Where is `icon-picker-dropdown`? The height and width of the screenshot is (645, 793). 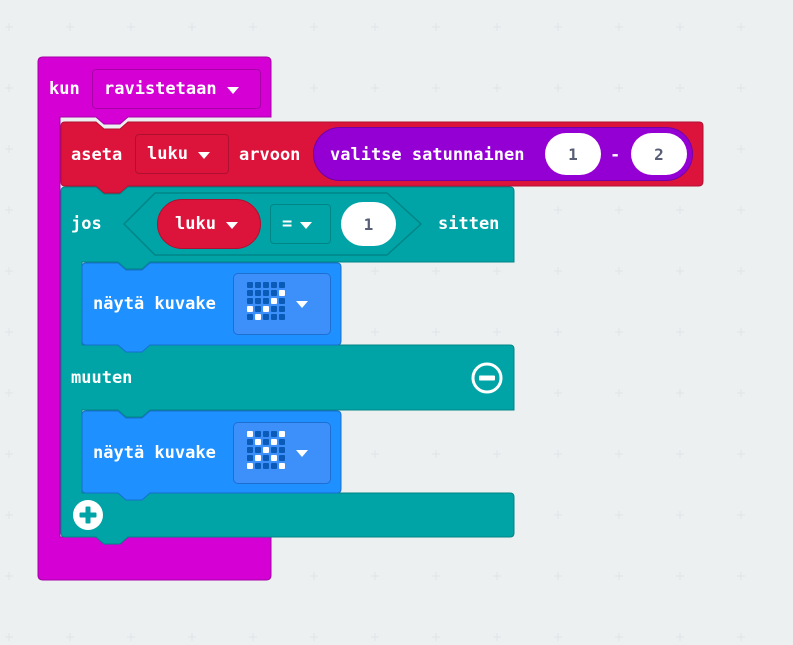
icon-picker-dropdown is located at coordinates (282, 453).